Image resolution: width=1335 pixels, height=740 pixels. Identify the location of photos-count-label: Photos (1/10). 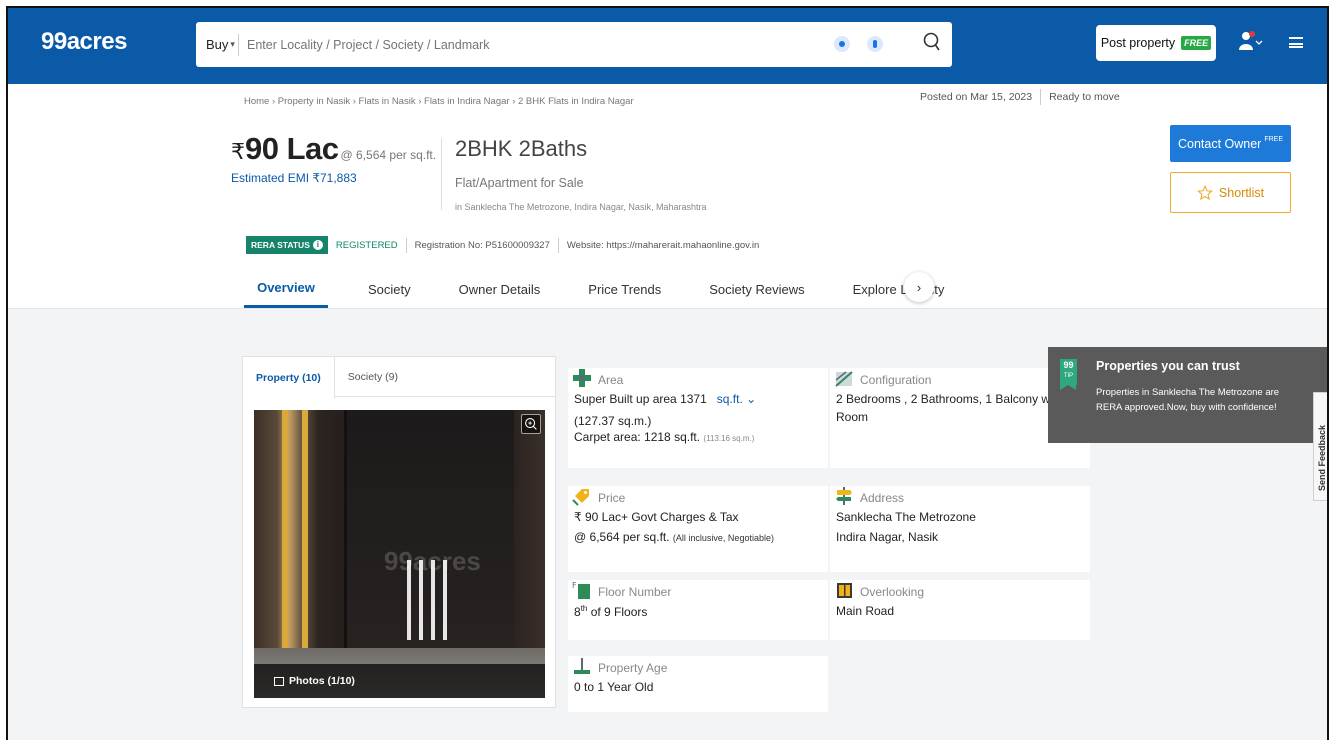
(322, 681).